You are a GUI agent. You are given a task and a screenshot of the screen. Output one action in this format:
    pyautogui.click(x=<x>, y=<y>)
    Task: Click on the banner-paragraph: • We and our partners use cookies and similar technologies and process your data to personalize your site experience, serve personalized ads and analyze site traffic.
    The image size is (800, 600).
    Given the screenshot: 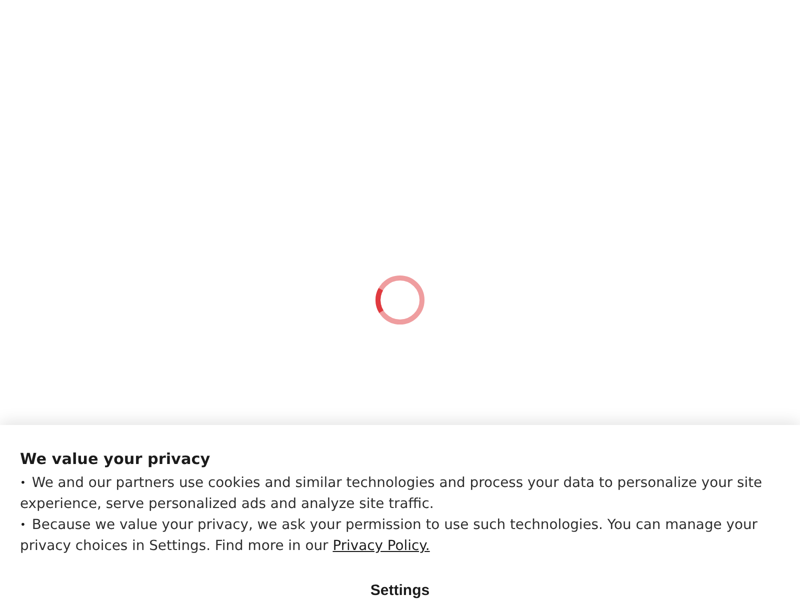 What is the action you would take?
    pyautogui.click(x=392, y=494)
    